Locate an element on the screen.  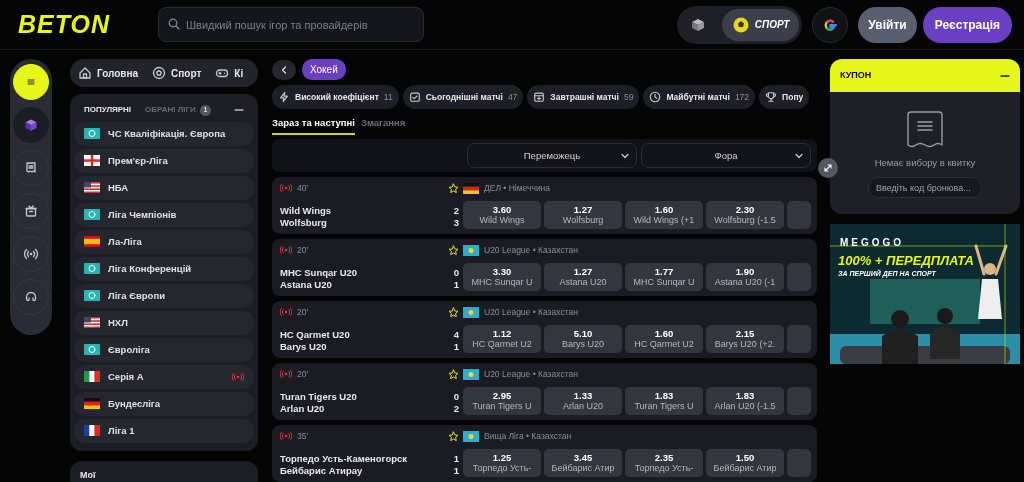
nav-link: Кі is located at coordinates (229, 73).